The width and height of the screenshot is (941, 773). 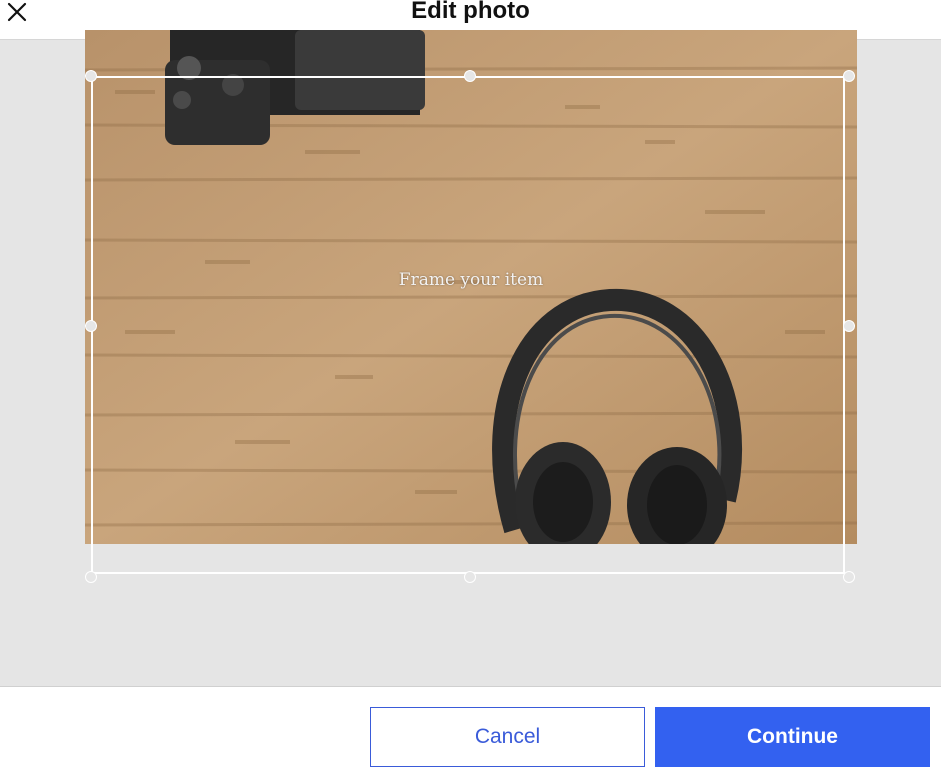 I want to click on crop-handle-top-left, so click(x=91, y=76).